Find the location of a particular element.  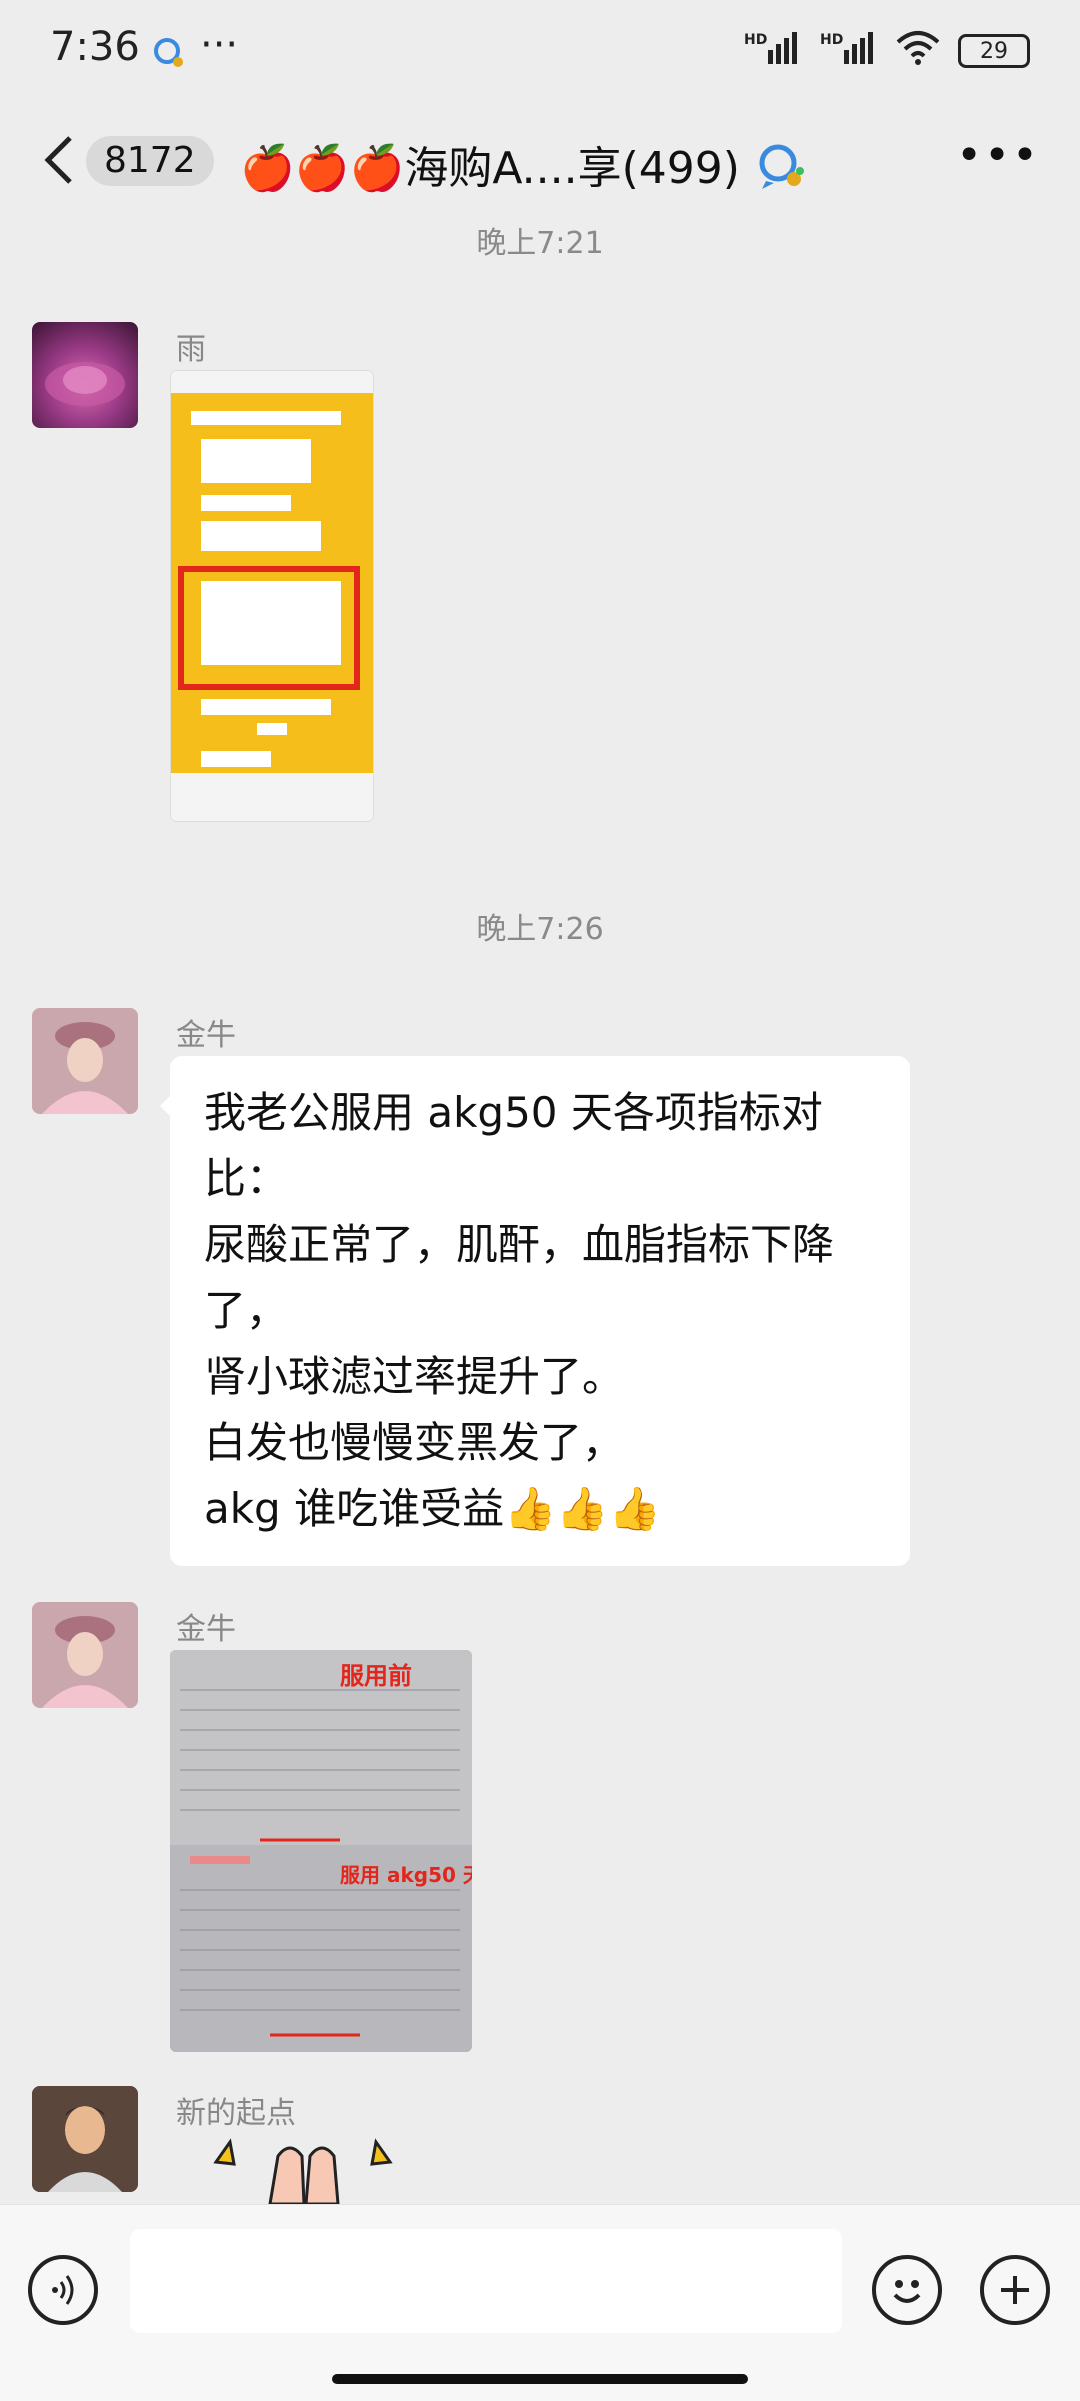

more-options-button: ••• is located at coordinates (998, 155).